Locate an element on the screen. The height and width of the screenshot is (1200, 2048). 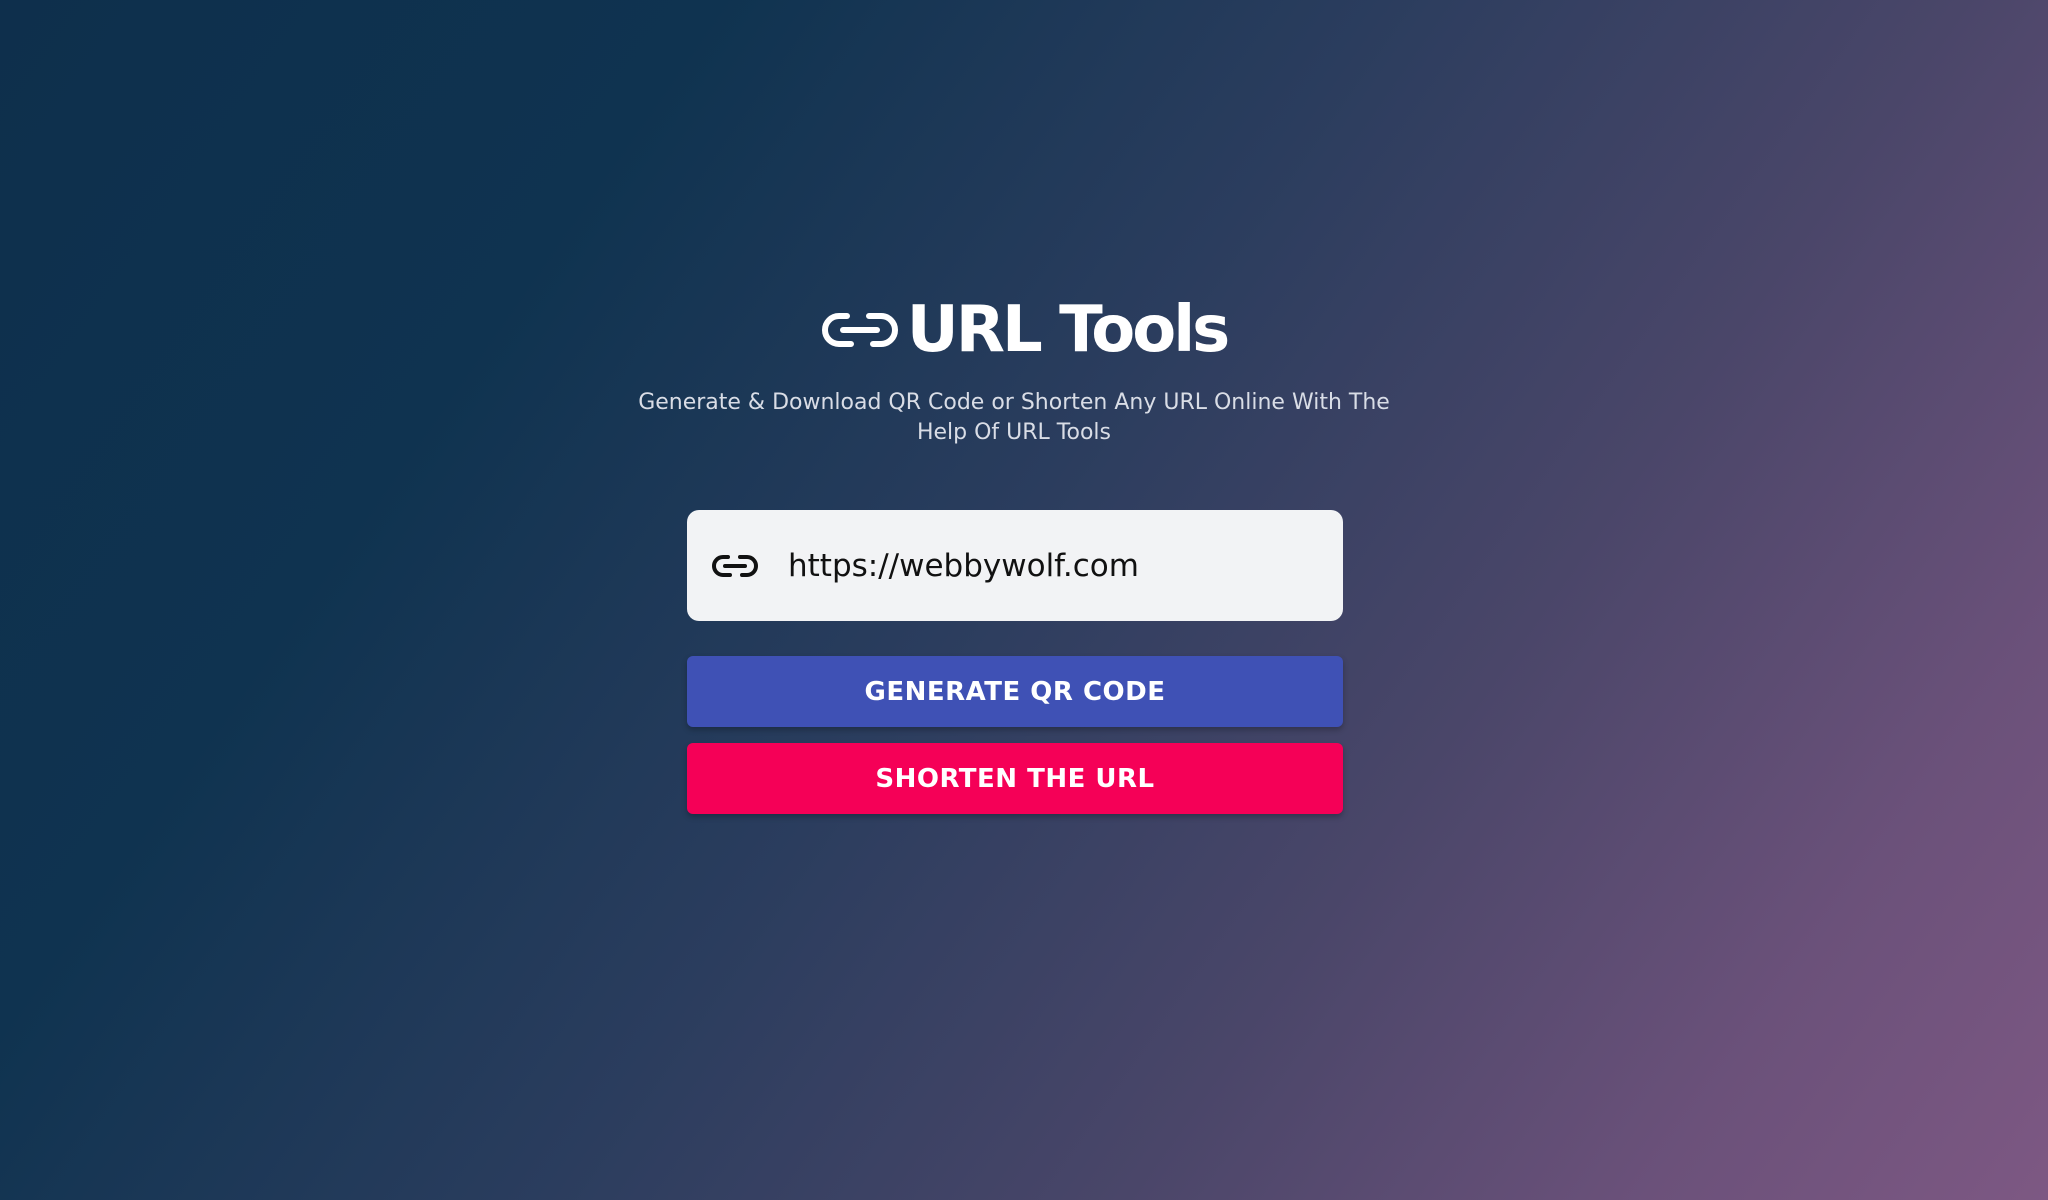
url-field-container is located at coordinates (1015, 565).